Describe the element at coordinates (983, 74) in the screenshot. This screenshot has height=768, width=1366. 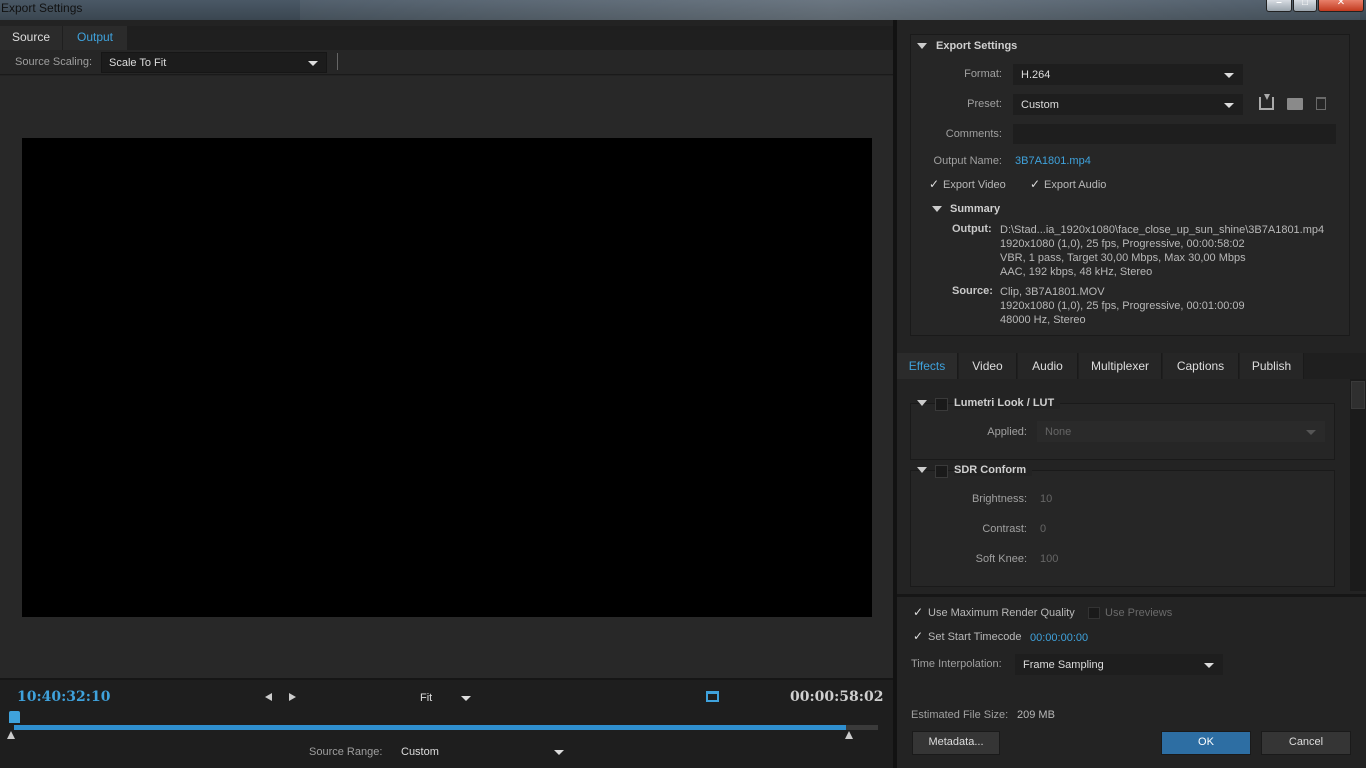
I see `format-label: Format:` at that location.